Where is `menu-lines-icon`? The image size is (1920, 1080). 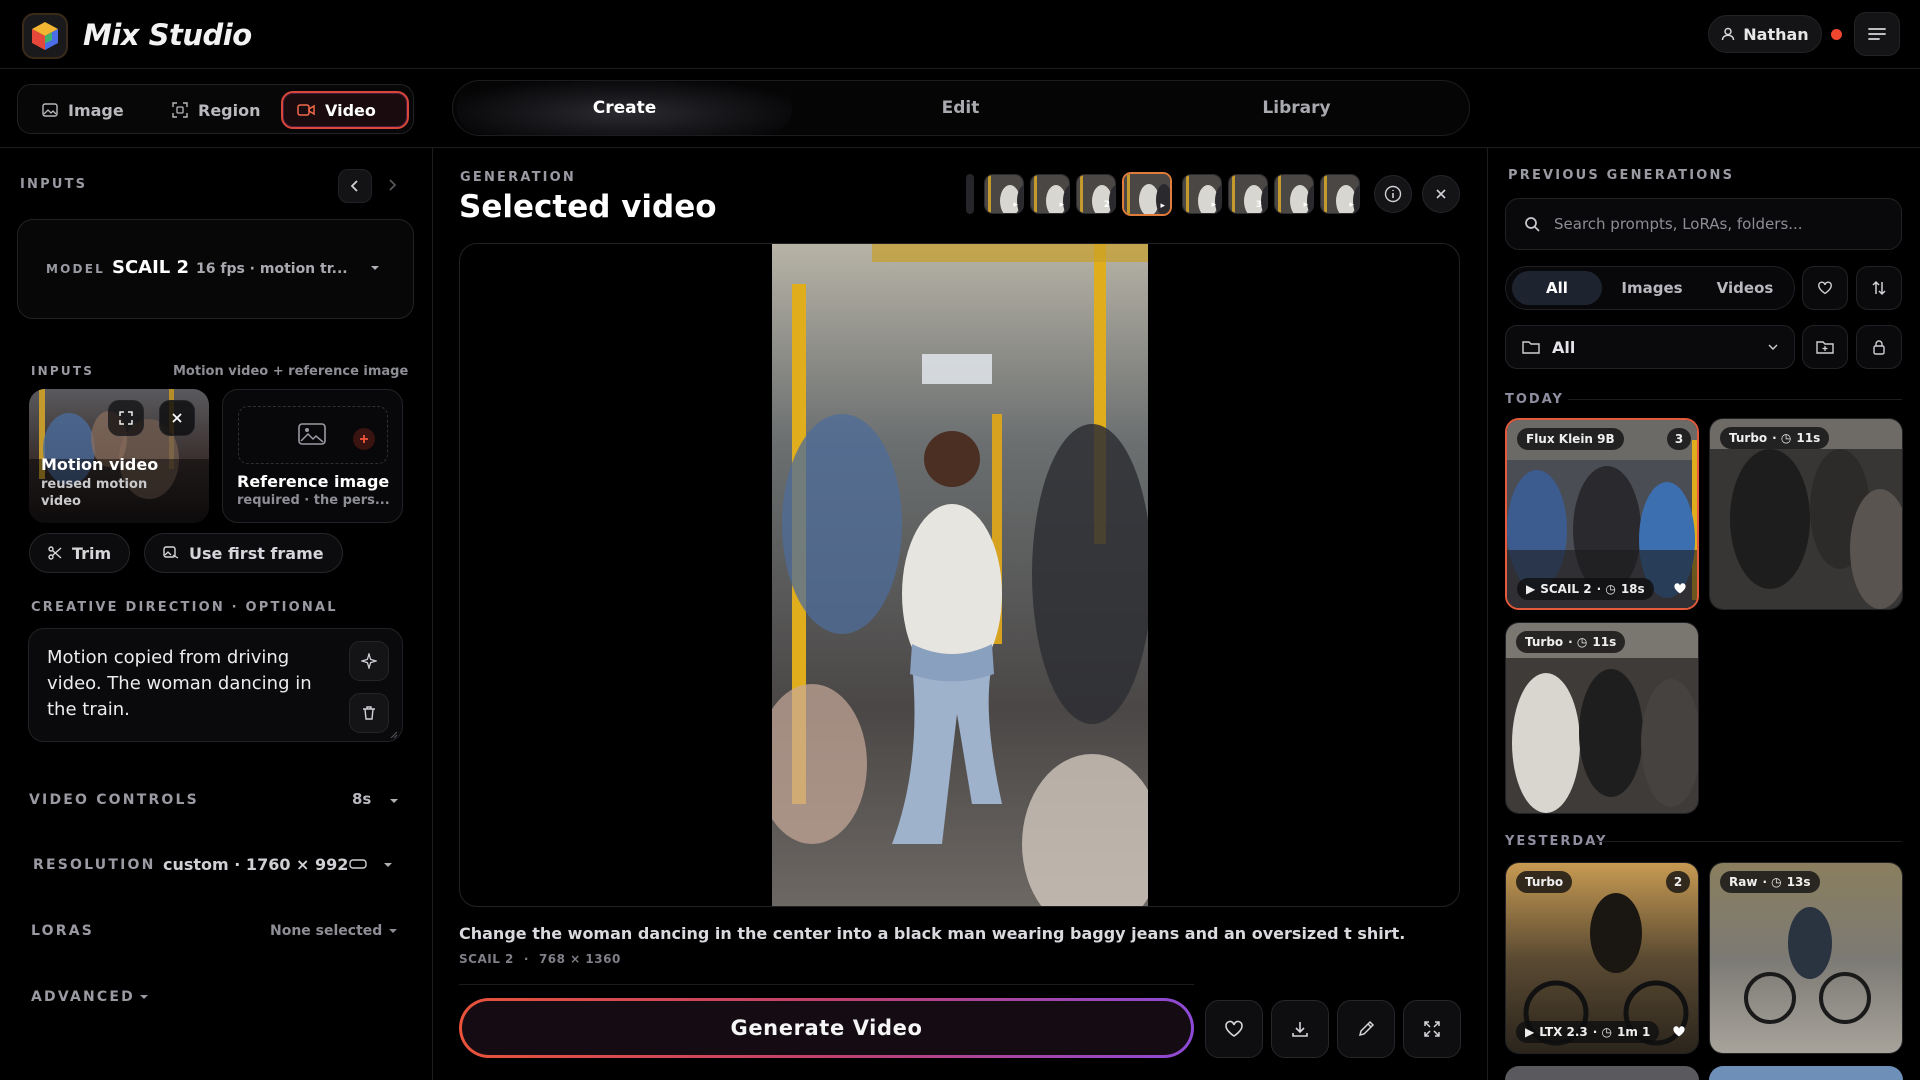
menu-lines-icon is located at coordinates (1877, 34).